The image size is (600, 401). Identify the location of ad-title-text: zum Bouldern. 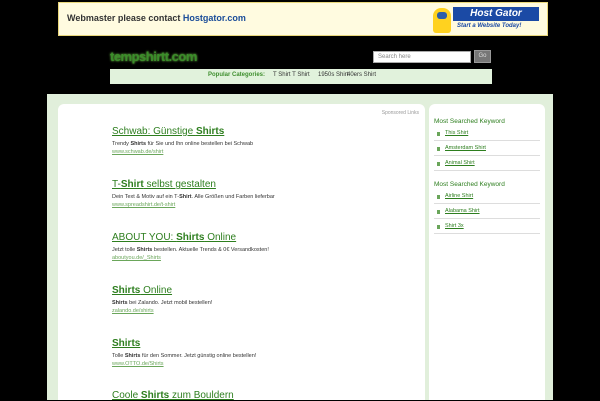
(201, 395).